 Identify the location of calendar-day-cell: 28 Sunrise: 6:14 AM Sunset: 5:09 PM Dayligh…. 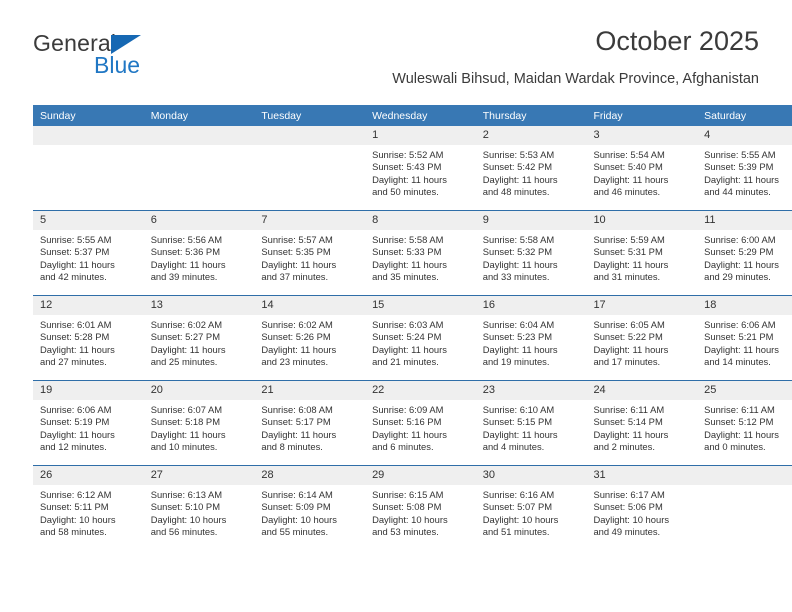
(310, 507).